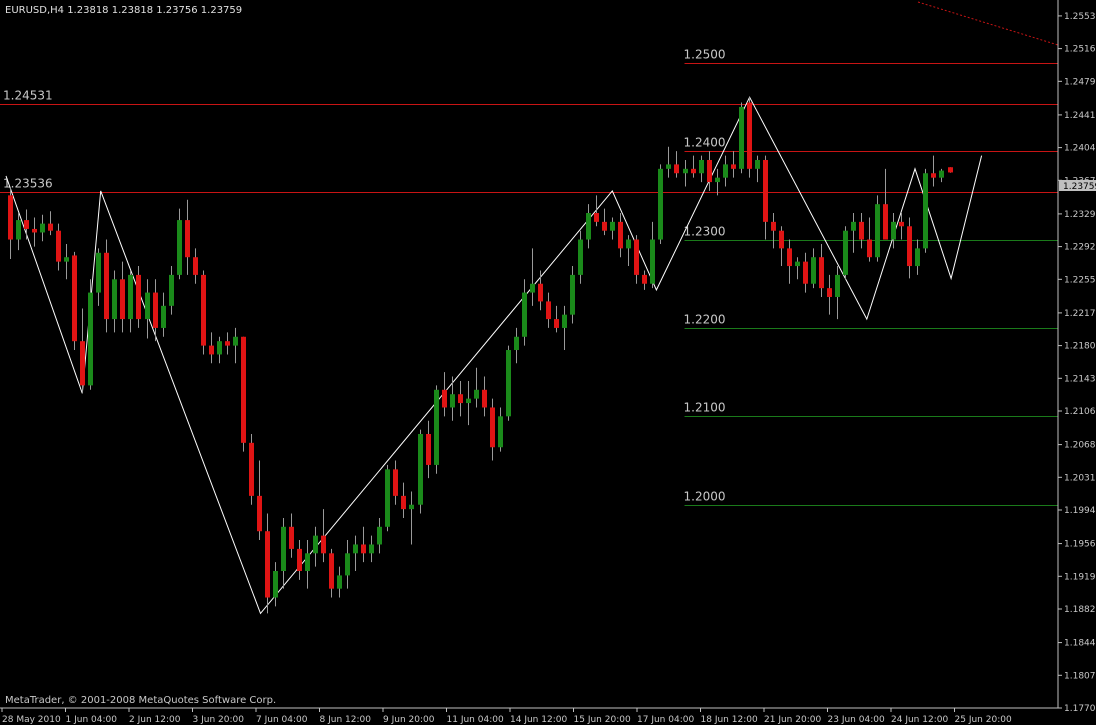 The image size is (1096, 725). Describe the element at coordinates (1080, 82) in the screenshot. I see `y-tick-label: 1.24790` at that location.